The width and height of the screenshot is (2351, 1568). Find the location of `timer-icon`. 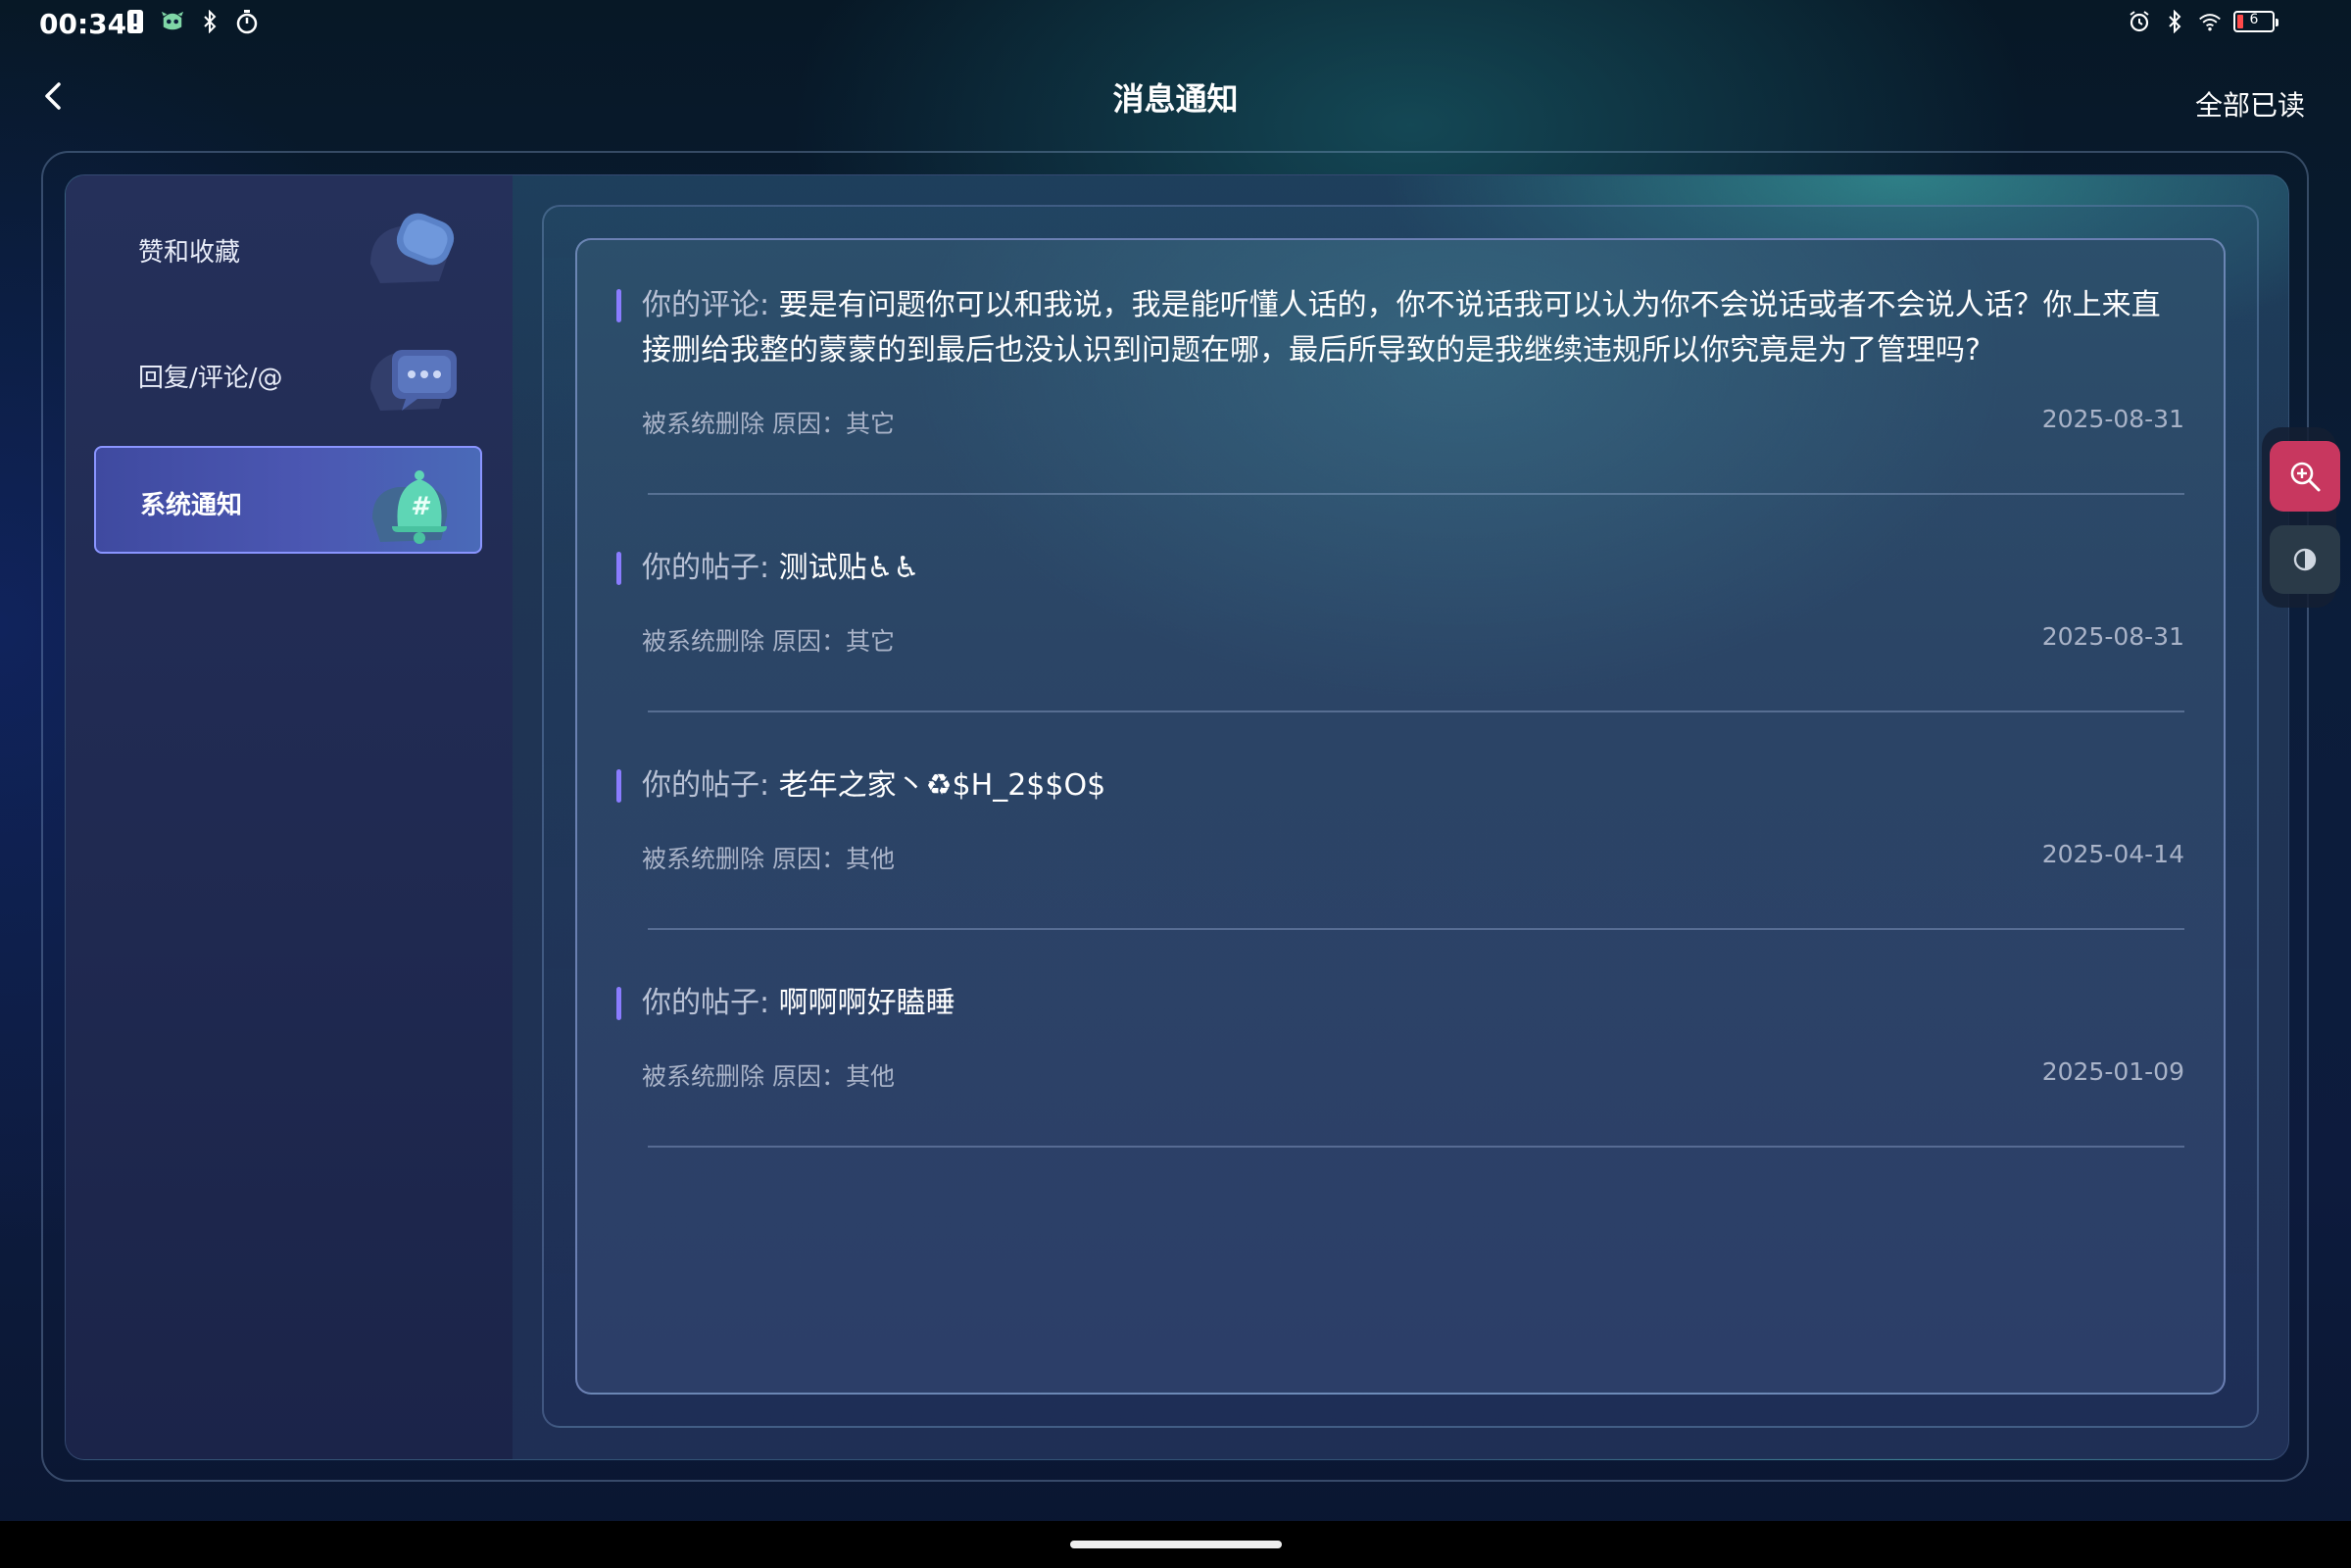

timer-icon is located at coordinates (247, 21).